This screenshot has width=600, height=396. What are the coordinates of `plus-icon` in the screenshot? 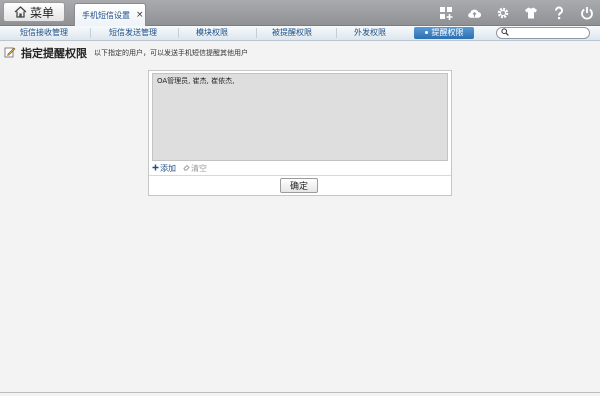 It's located at (155, 168).